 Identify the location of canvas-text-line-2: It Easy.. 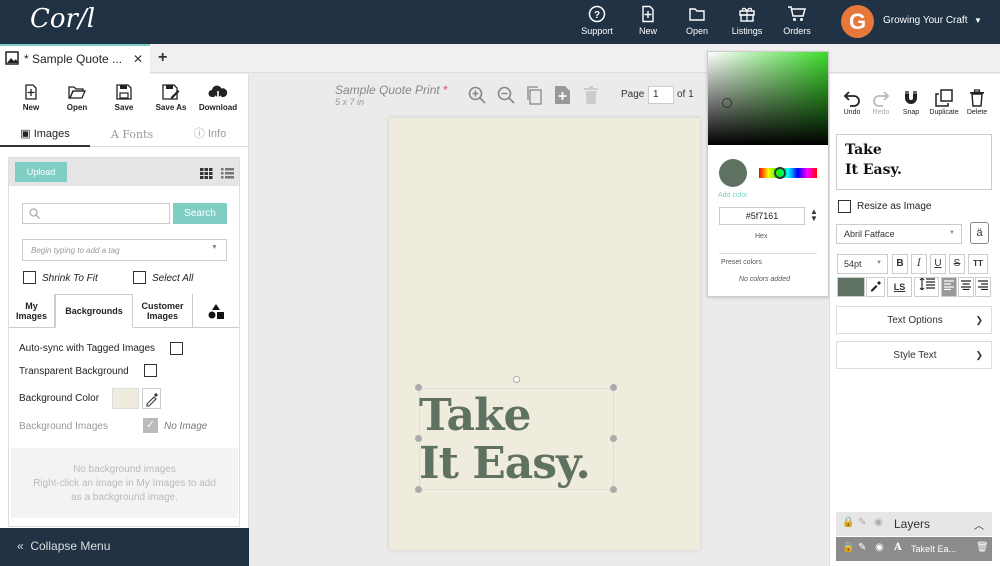
(505, 463).